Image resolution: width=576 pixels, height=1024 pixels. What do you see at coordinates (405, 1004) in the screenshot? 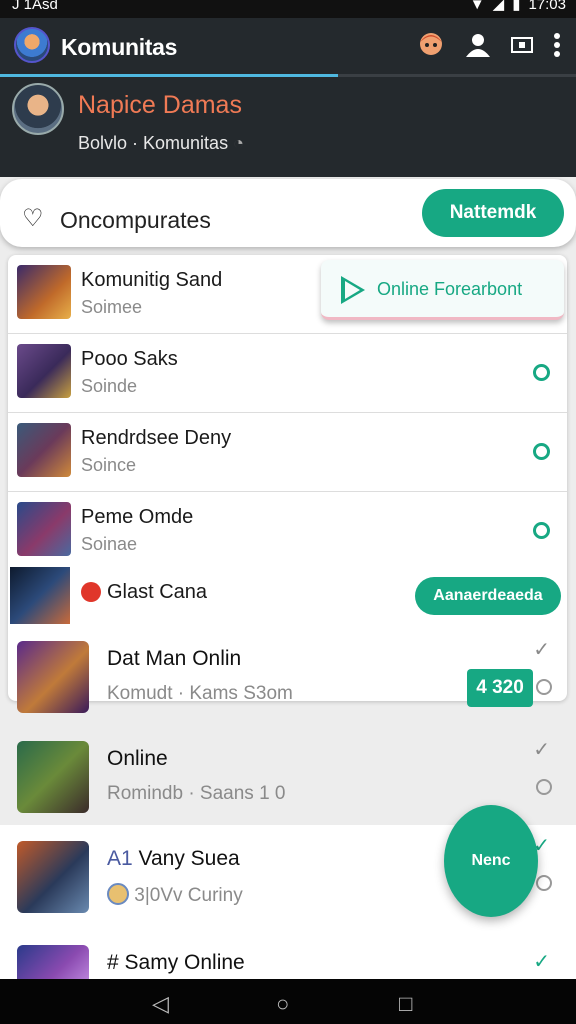
I see `recents-icon: □` at bounding box center [405, 1004].